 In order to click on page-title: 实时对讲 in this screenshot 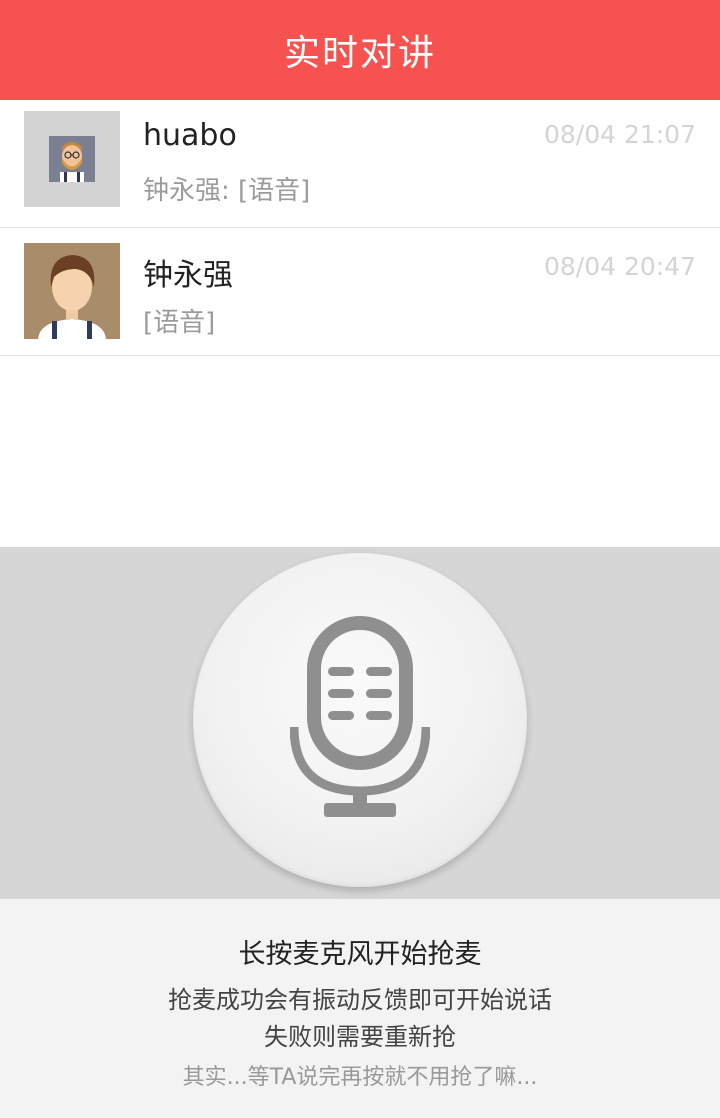, I will do `click(359, 53)`.